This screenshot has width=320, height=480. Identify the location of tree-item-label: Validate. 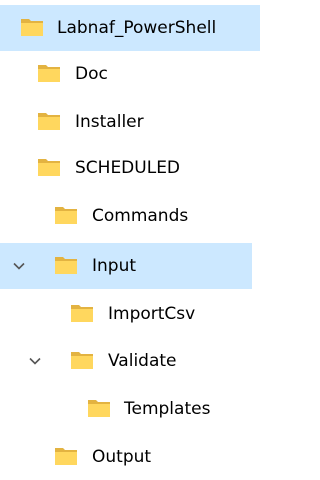
(142, 361).